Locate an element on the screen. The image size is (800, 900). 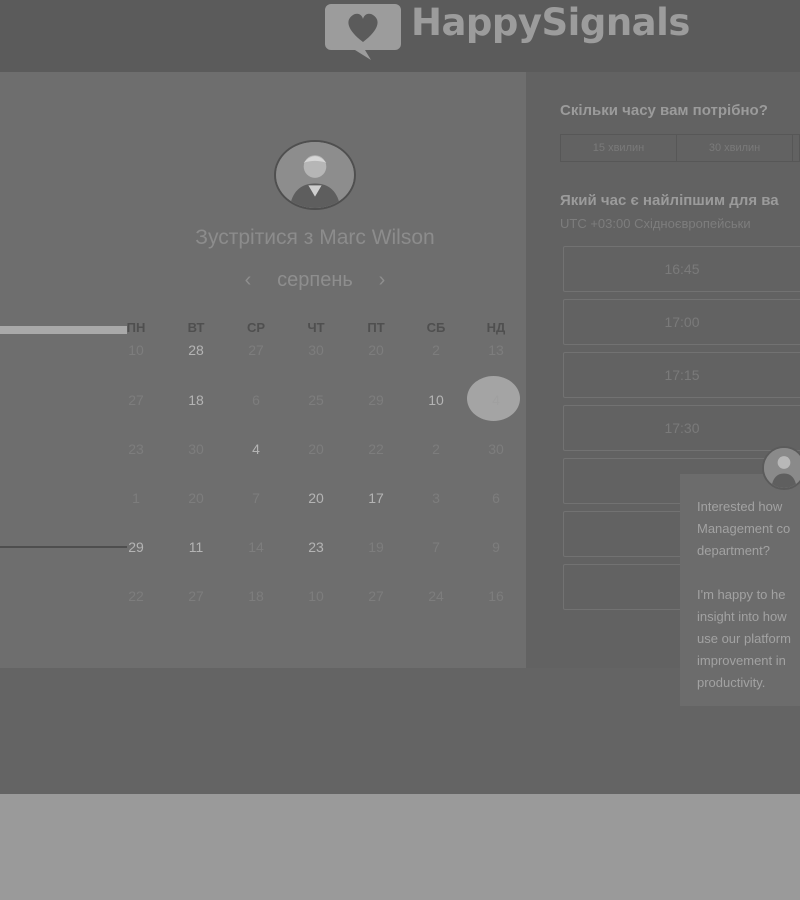
duration-selector: 15 хвилин 30 хвилин is located at coordinates (680, 148).